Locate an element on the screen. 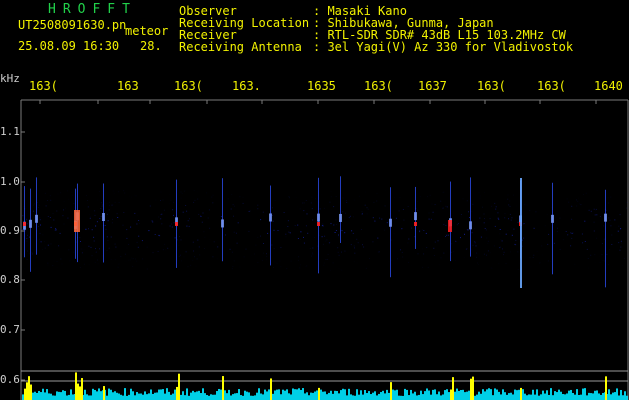 This screenshot has width=629, height=400. x-tick-marks is located at coordinates (318, 102).